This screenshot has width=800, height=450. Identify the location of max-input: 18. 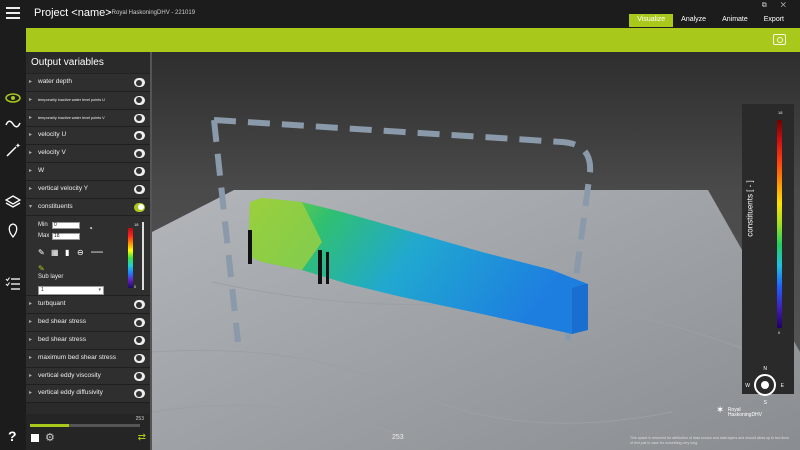
(66, 237).